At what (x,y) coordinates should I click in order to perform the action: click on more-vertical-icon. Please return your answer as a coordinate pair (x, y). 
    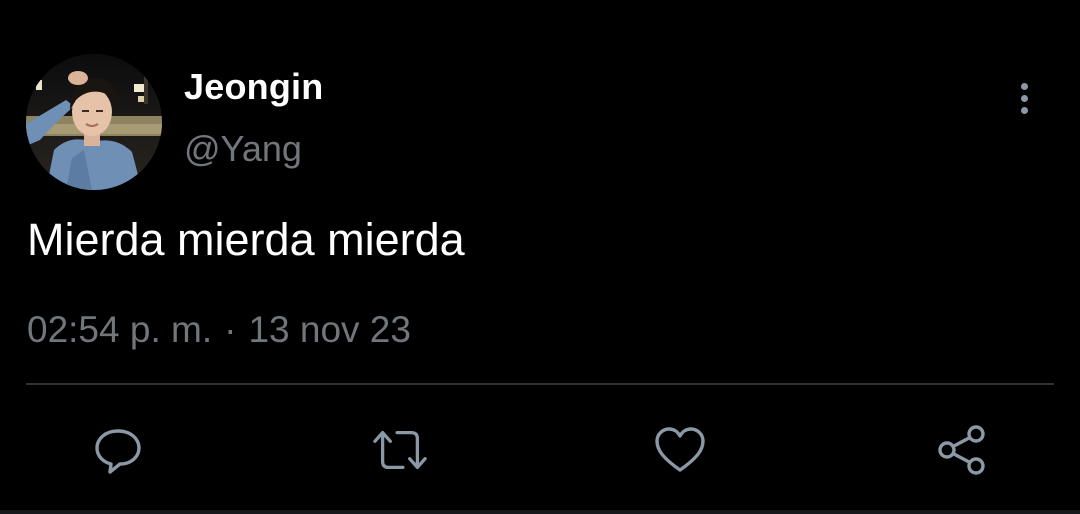
    Looking at the image, I should click on (1024, 86).